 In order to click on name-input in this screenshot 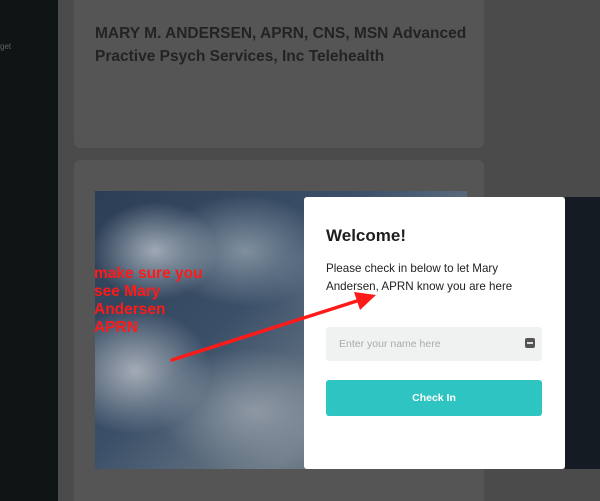, I will do `click(434, 344)`.